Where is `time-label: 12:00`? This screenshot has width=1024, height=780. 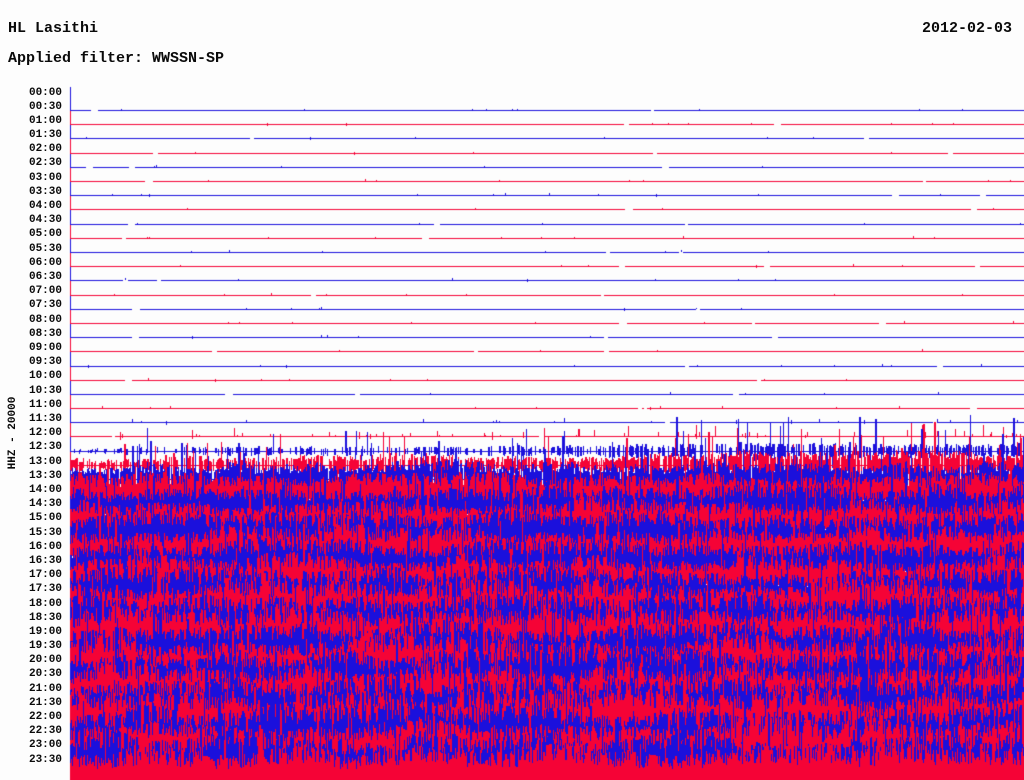 time-label: 12:00 is located at coordinates (45, 433).